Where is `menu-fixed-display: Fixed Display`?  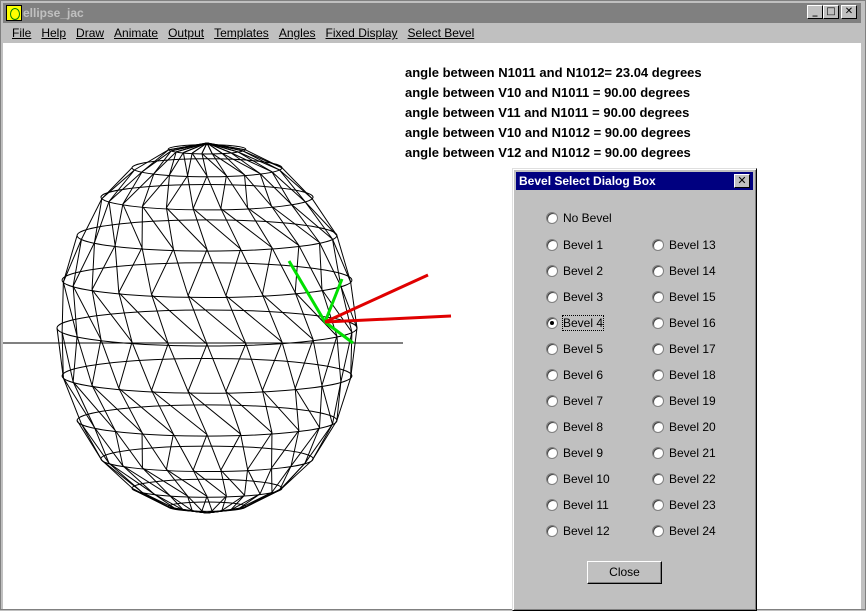 menu-fixed-display: Fixed Display is located at coordinates (362, 33).